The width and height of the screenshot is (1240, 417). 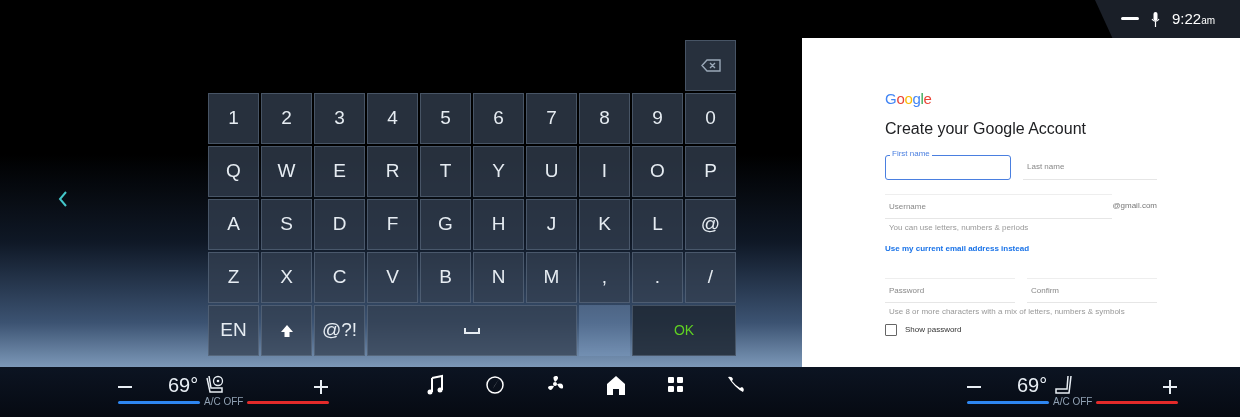 What do you see at coordinates (339, 224) in the screenshot?
I see `keyboard-key: D` at bounding box center [339, 224].